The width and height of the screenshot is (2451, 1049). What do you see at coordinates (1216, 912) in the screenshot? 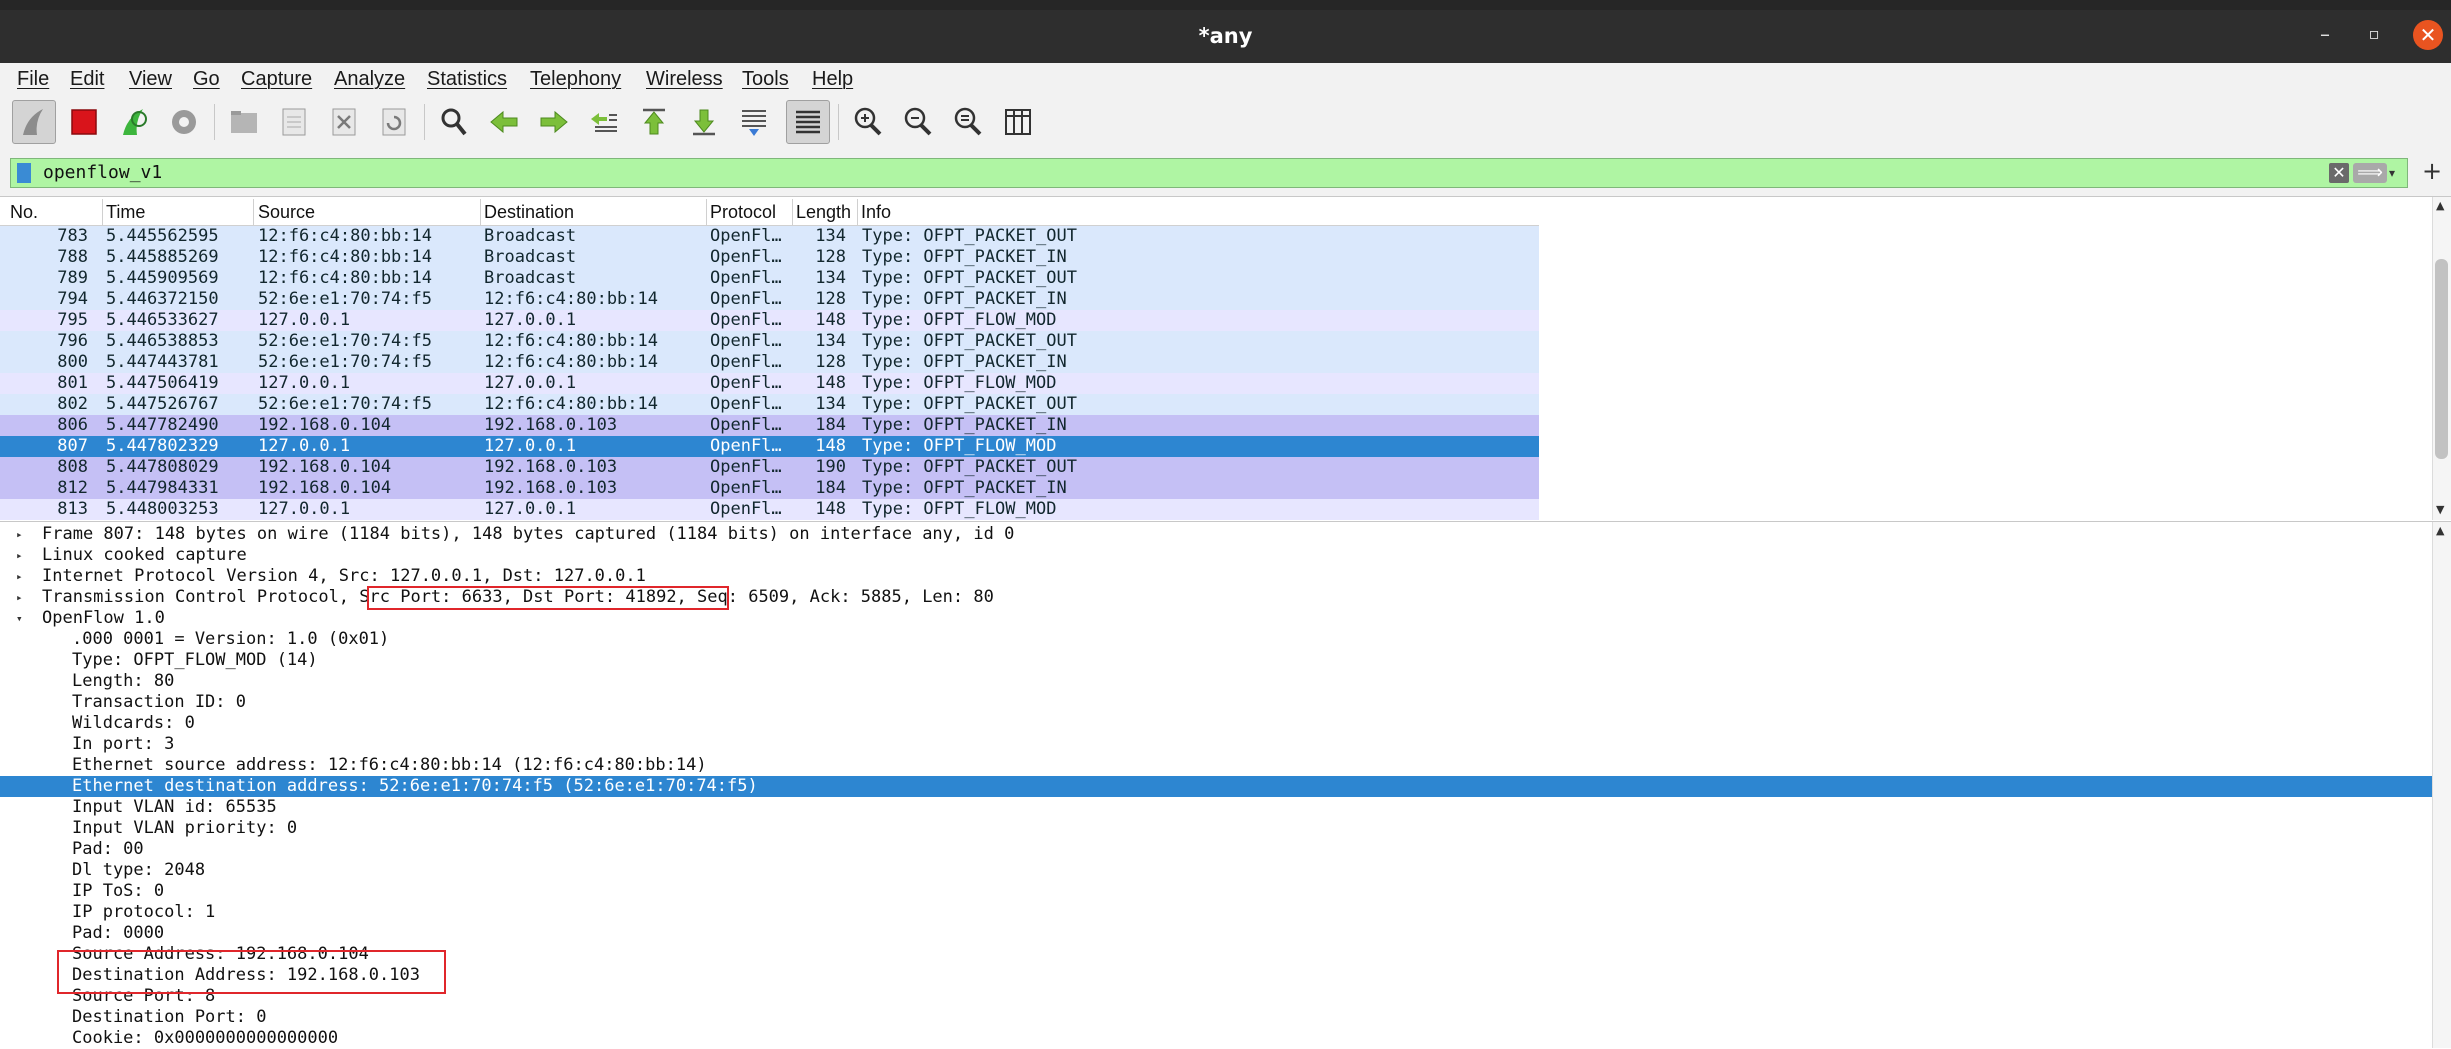
I see `detail-row: IP protocol: 1` at bounding box center [1216, 912].